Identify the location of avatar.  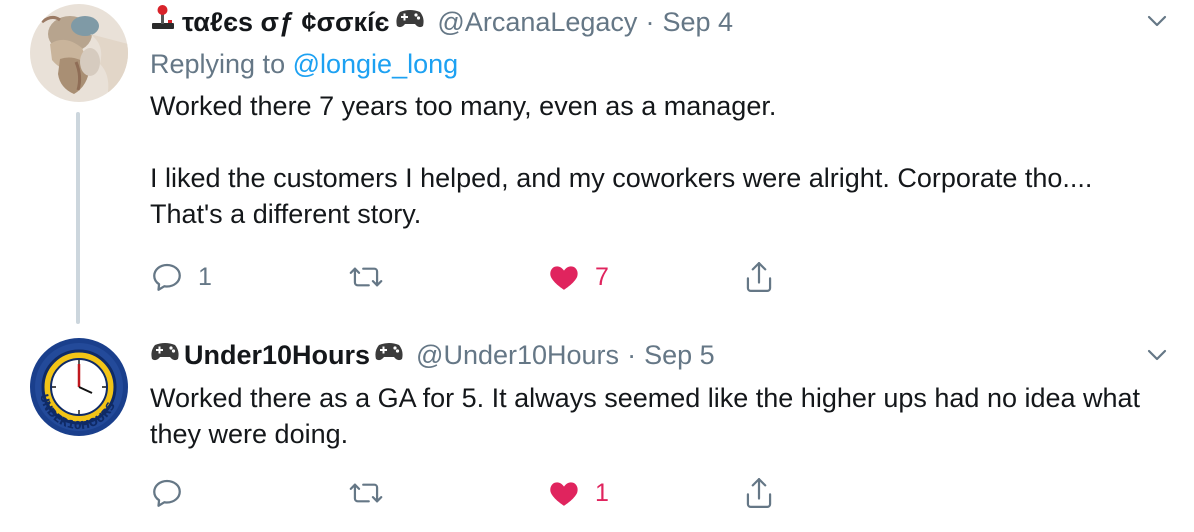
(79, 53).